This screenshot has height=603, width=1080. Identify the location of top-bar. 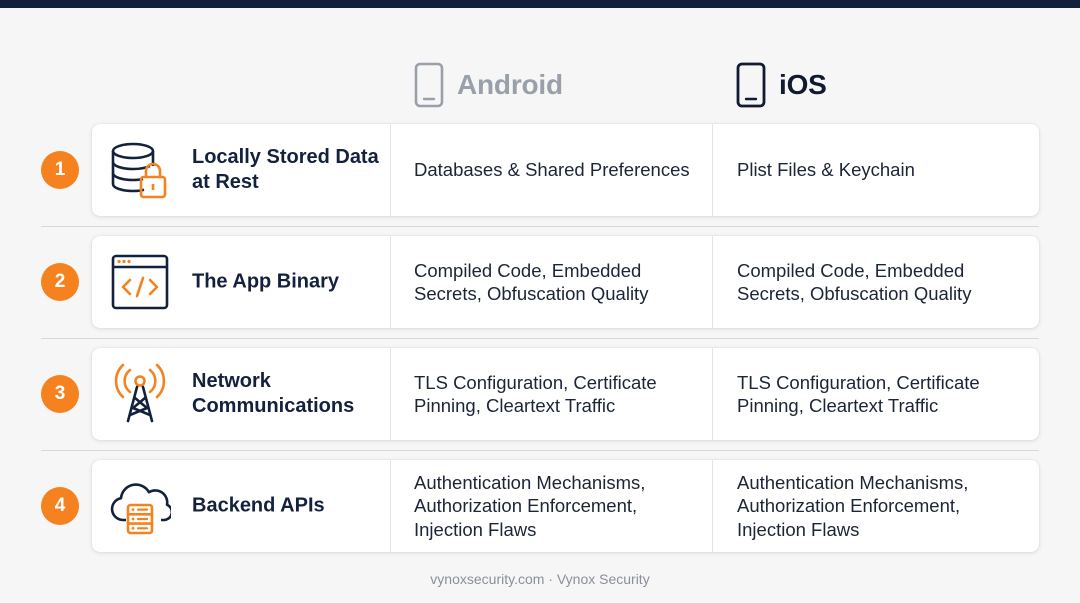
(540, 4).